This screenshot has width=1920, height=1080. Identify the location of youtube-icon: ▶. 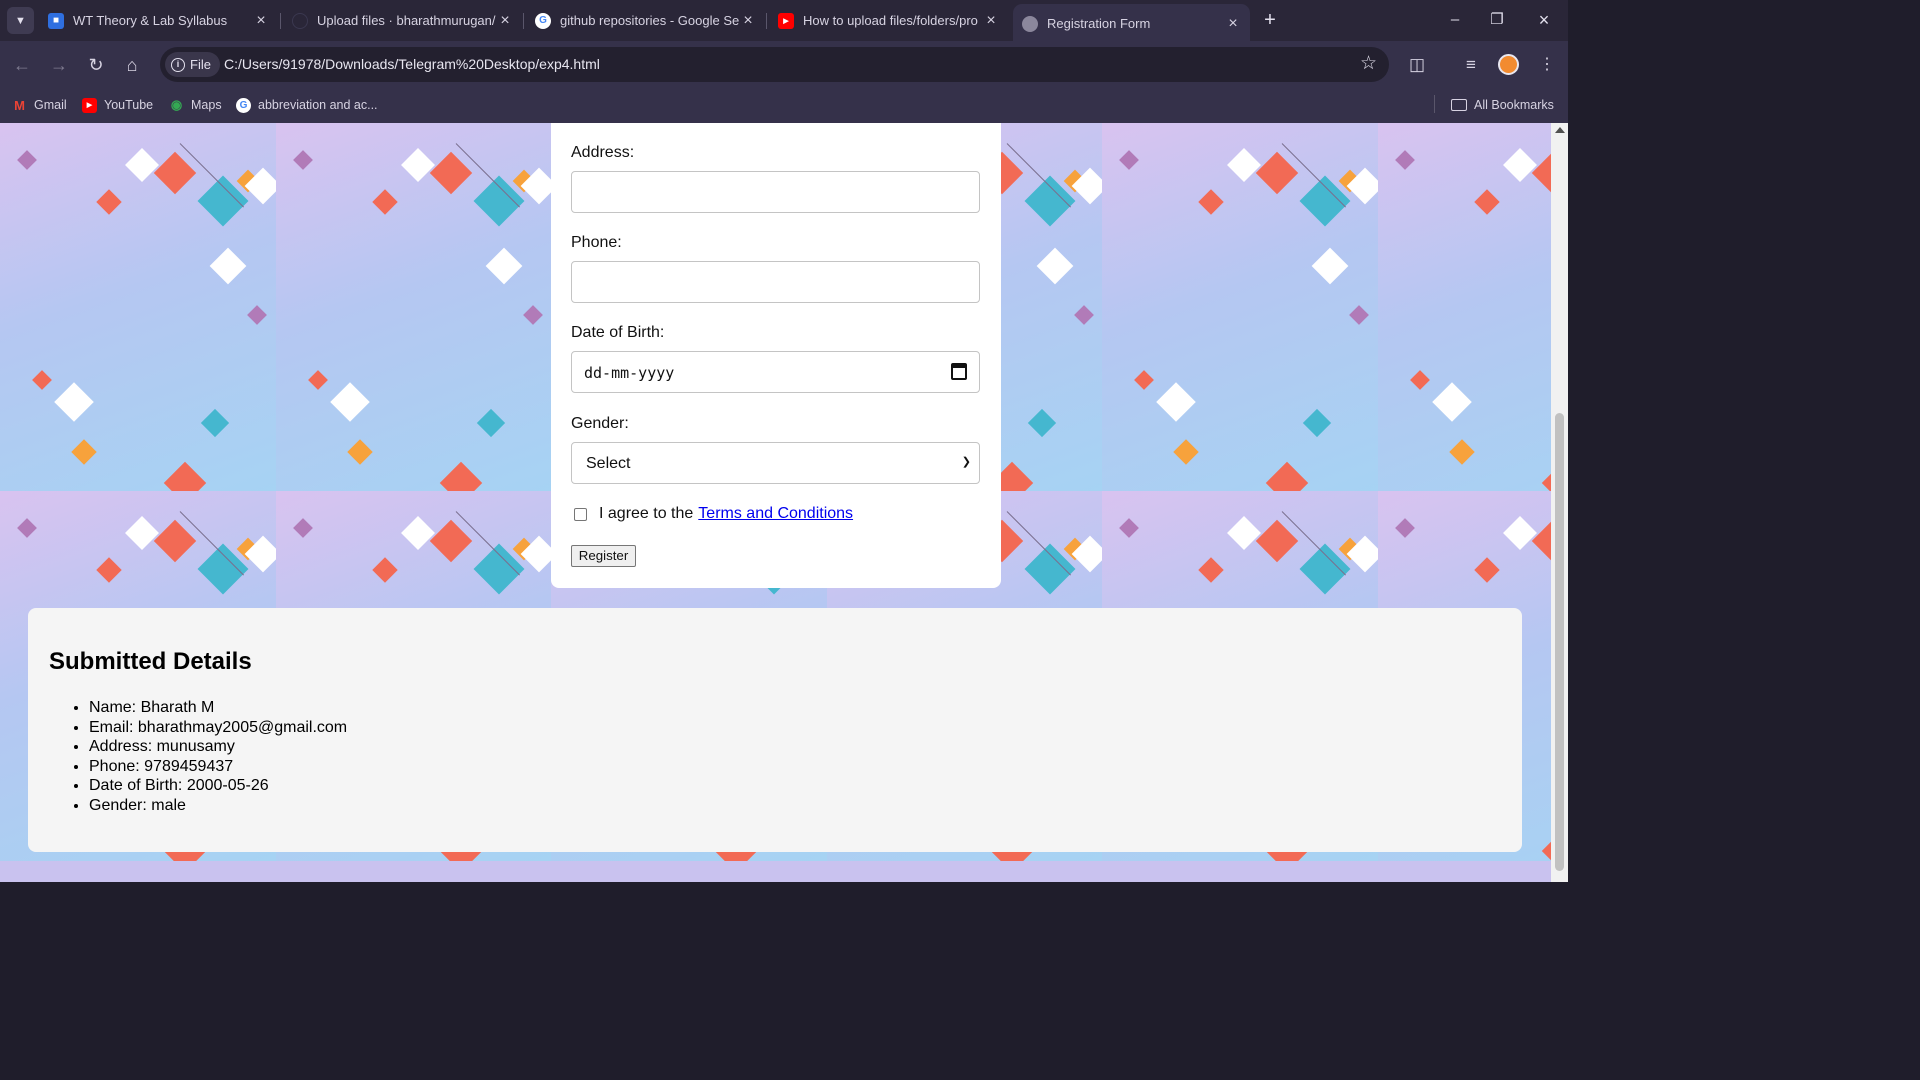
(89, 105).